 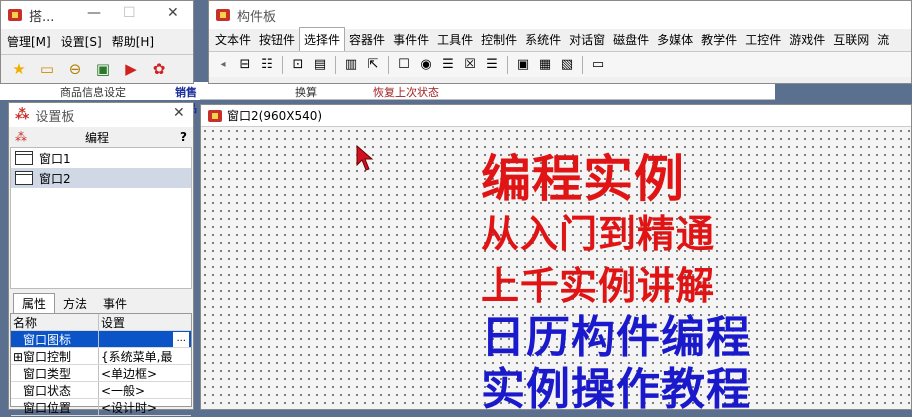 What do you see at coordinates (455, 39) in the screenshot?
I see `tab-5: 工具件` at bounding box center [455, 39].